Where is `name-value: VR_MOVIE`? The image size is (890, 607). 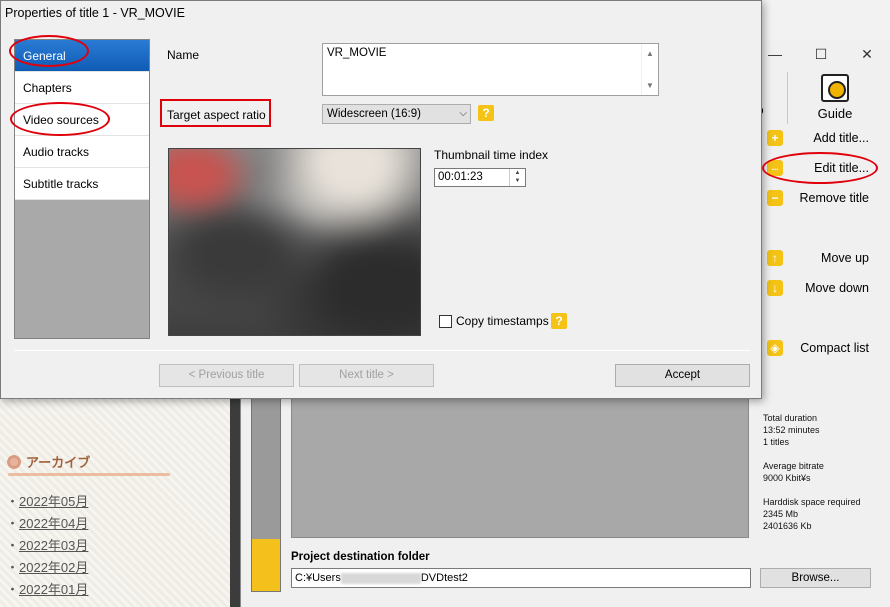 name-value: VR_MOVIE is located at coordinates (357, 53).